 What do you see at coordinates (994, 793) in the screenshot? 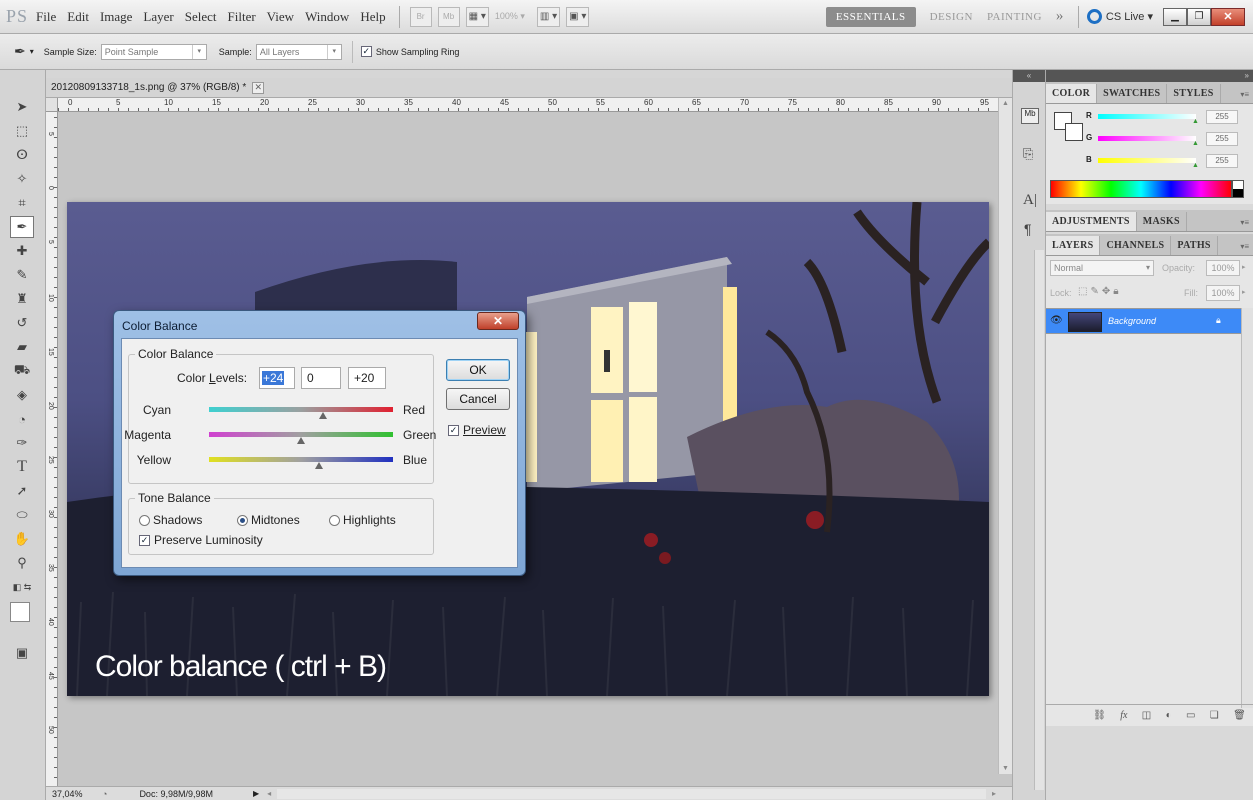
I see `horizontal-scroll-right-icon: ▸` at bounding box center [994, 793].